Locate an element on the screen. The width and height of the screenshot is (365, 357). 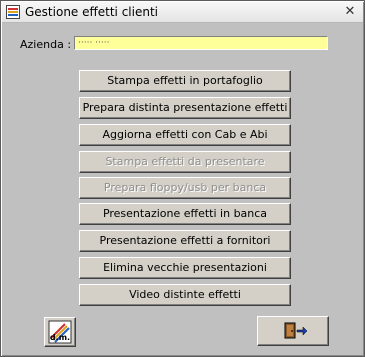
exit-door-icon is located at coordinates (296, 330).